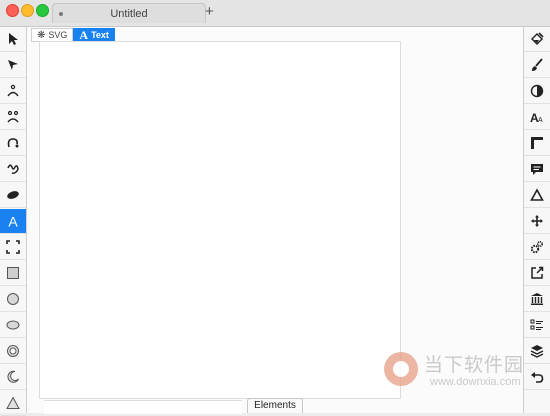 This screenshot has height=416, width=550. I want to click on node-tool-icon, so click(13, 91).